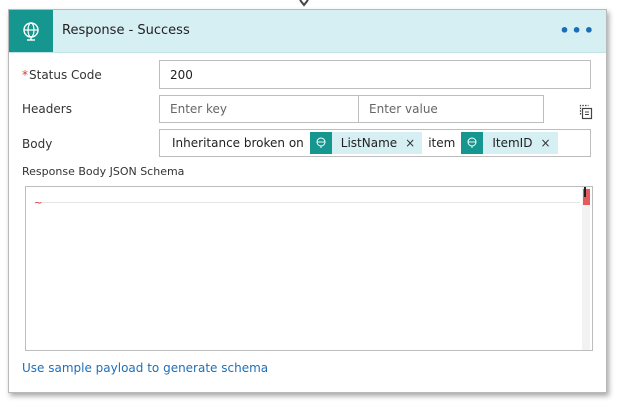 The image size is (630, 416). What do you see at coordinates (199, 109) in the screenshot?
I see `header-key-placeholder: Enter key` at bounding box center [199, 109].